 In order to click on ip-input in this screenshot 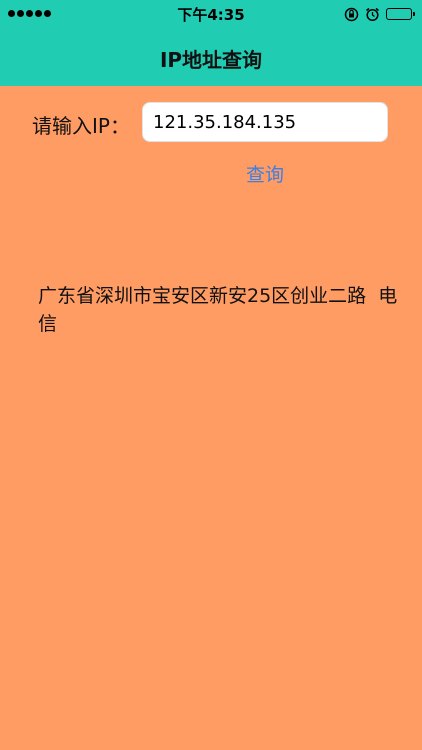, I will do `click(265, 122)`.